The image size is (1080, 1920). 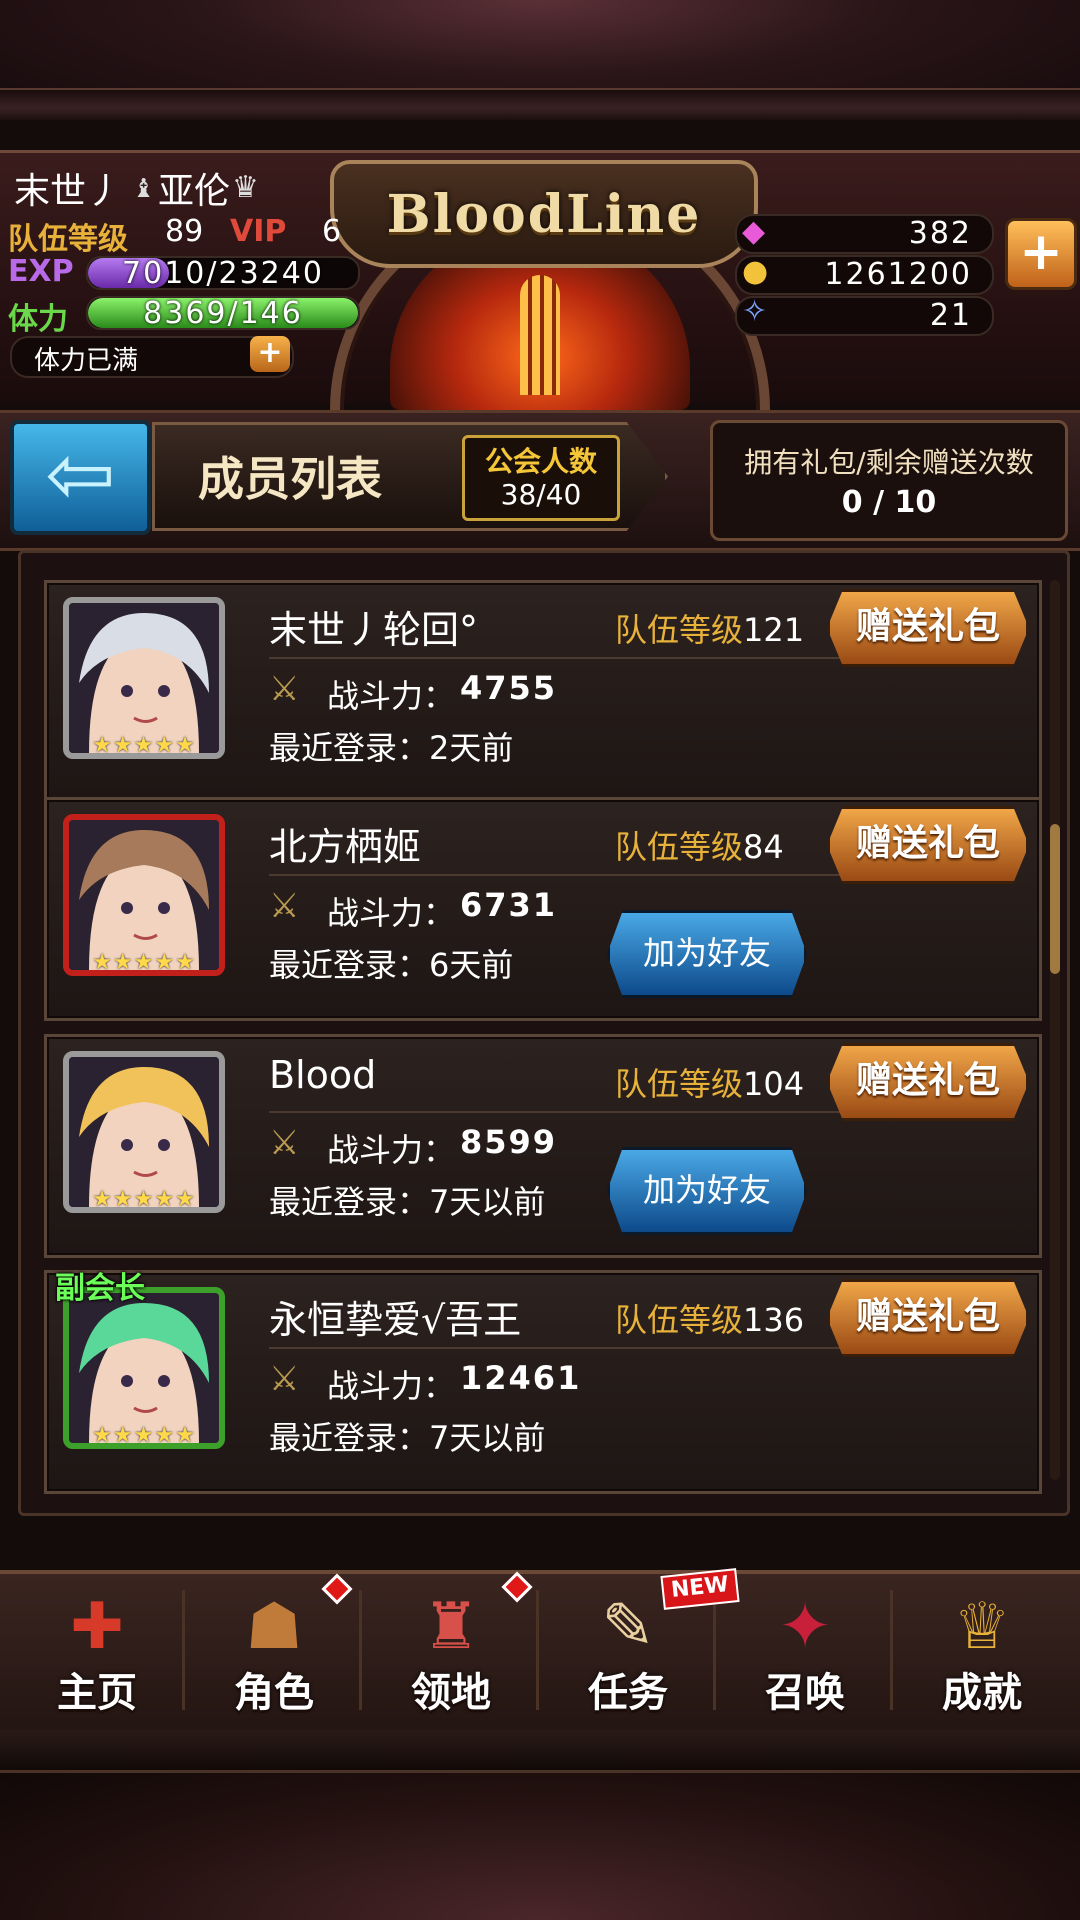 I want to click on page-title: 成员列表, so click(x=290, y=479).